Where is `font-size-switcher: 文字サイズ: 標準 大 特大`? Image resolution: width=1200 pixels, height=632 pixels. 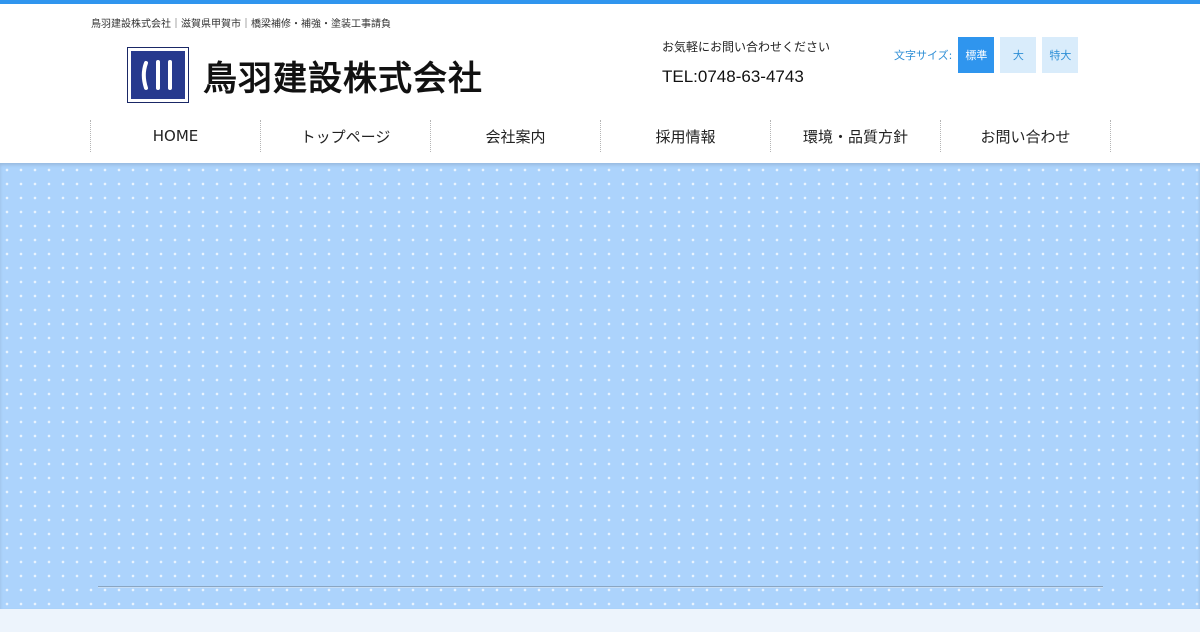 font-size-switcher: 文字サイズ: 標準 大 特大 is located at coordinates (989, 55).